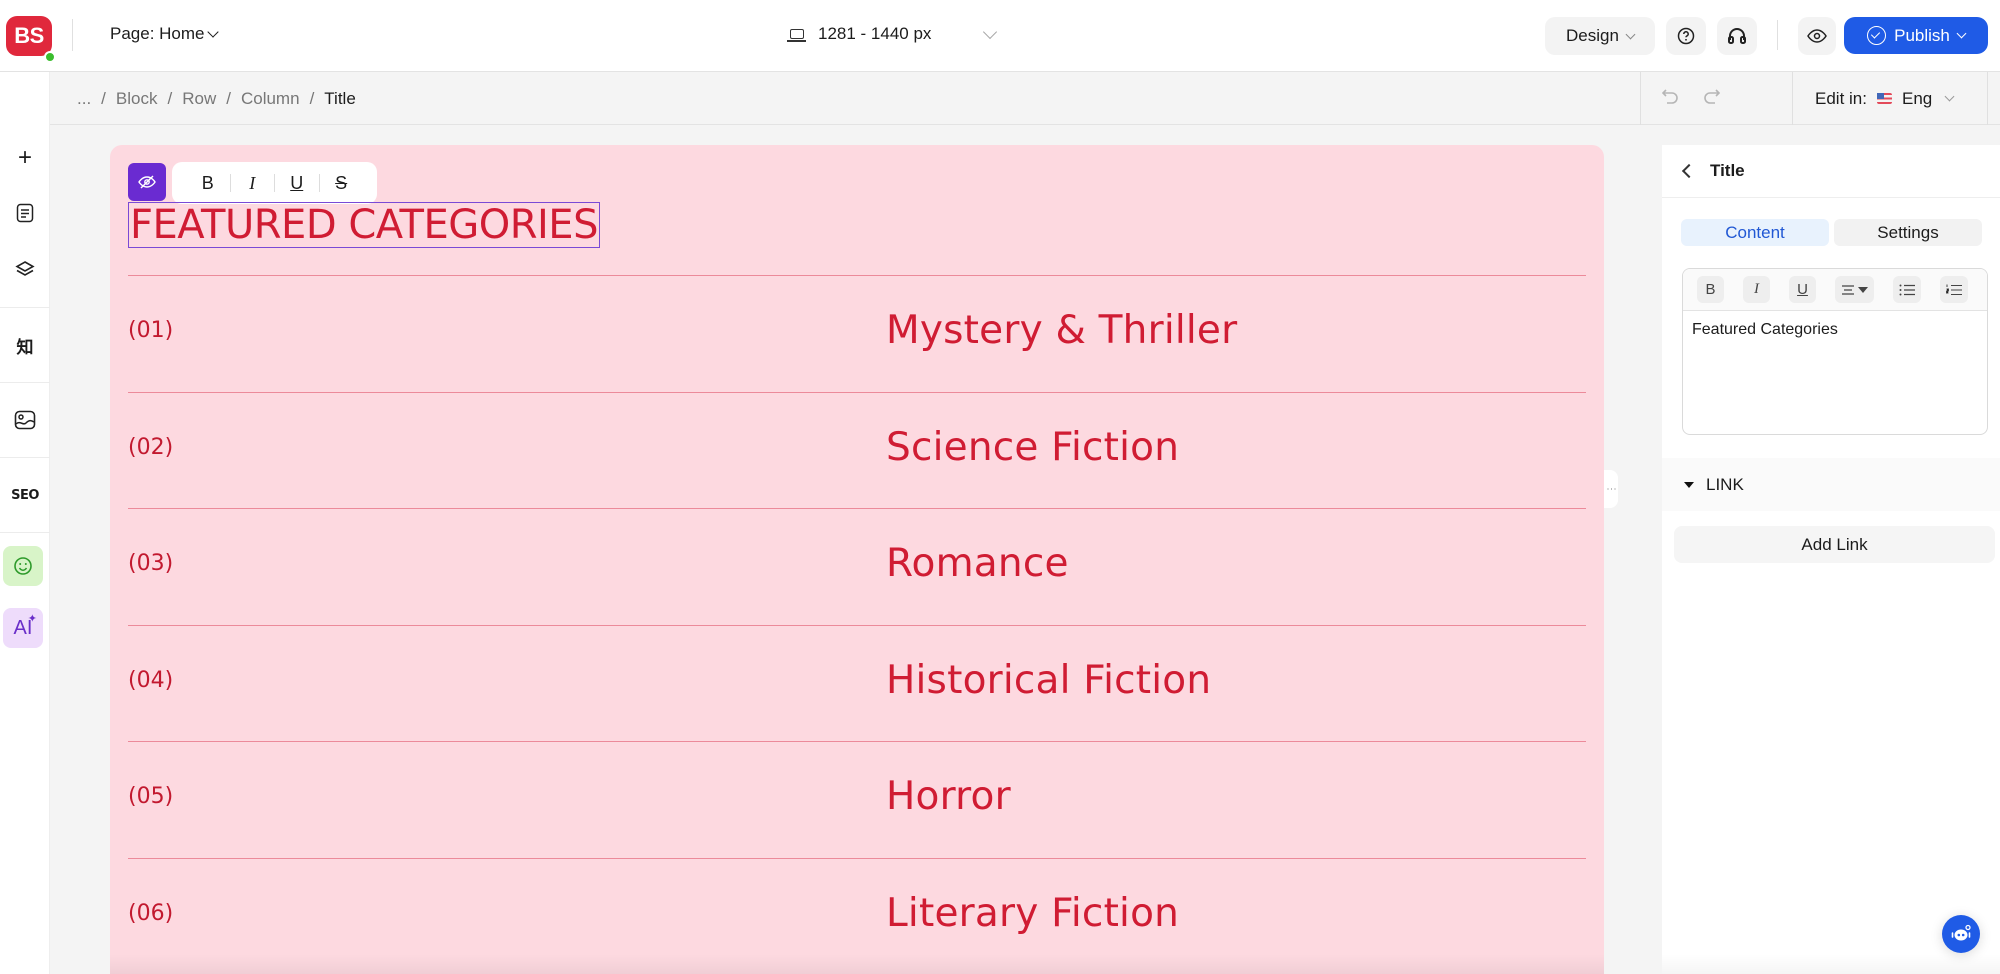 This screenshot has width=2000, height=974. What do you see at coordinates (1831, 484) in the screenshot?
I see `link-section-toggle: LINK` at bounding box center [1831, 484].